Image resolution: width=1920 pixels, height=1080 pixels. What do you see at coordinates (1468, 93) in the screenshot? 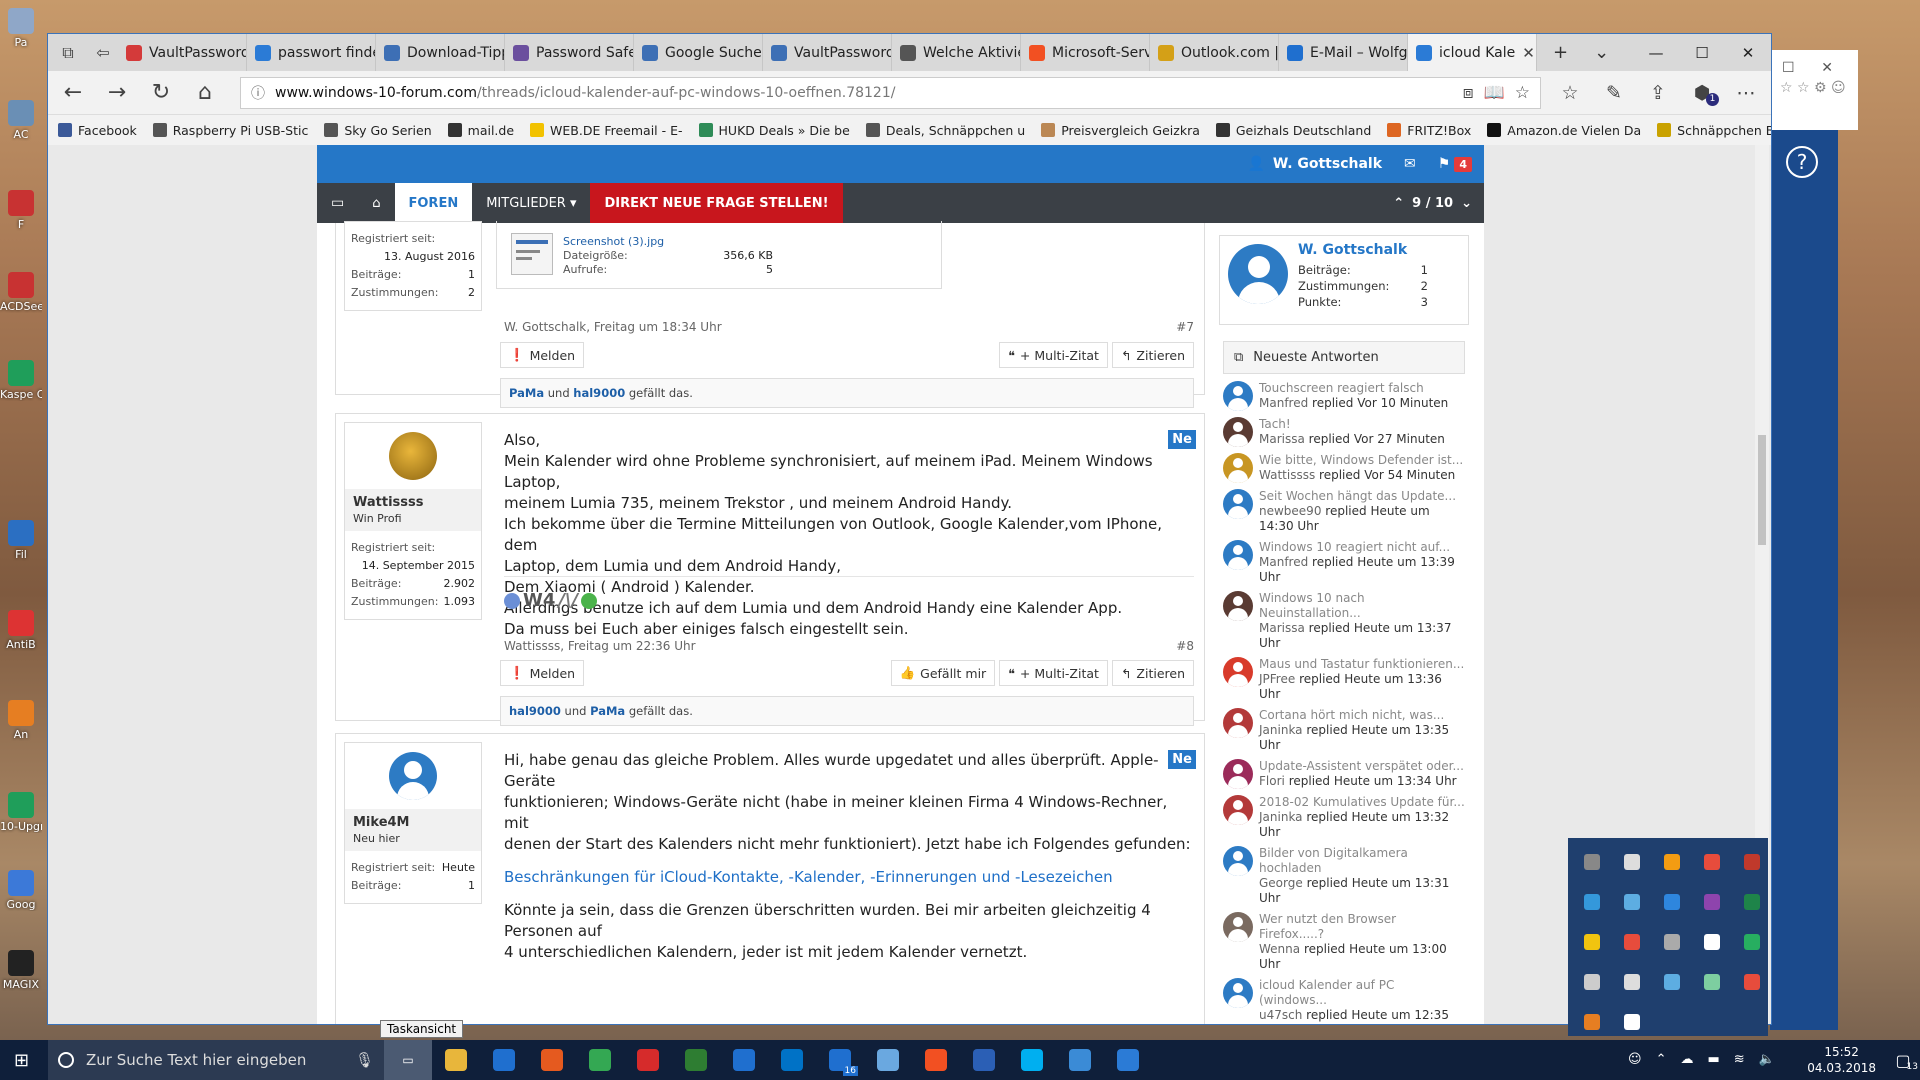
I see `extension-icon: ⧈` at bounding box center [1468, 93].